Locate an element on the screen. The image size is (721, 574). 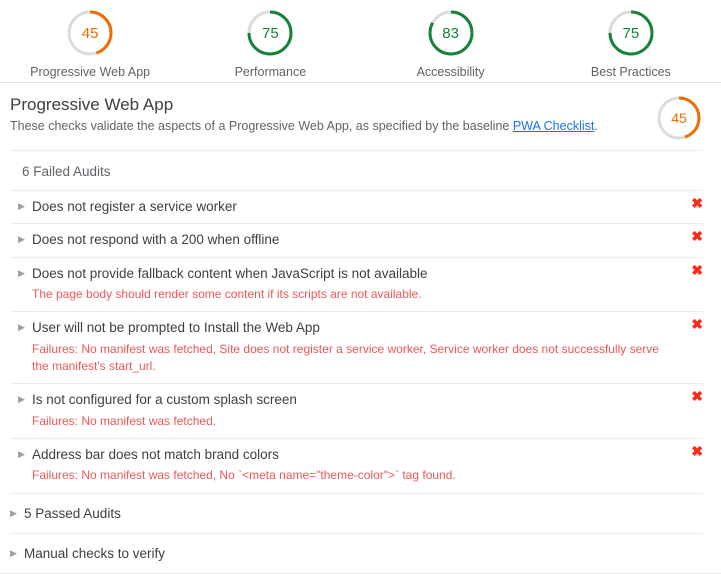
score-label-pwa: Progressive Web App is located at coordinates (90, 72).